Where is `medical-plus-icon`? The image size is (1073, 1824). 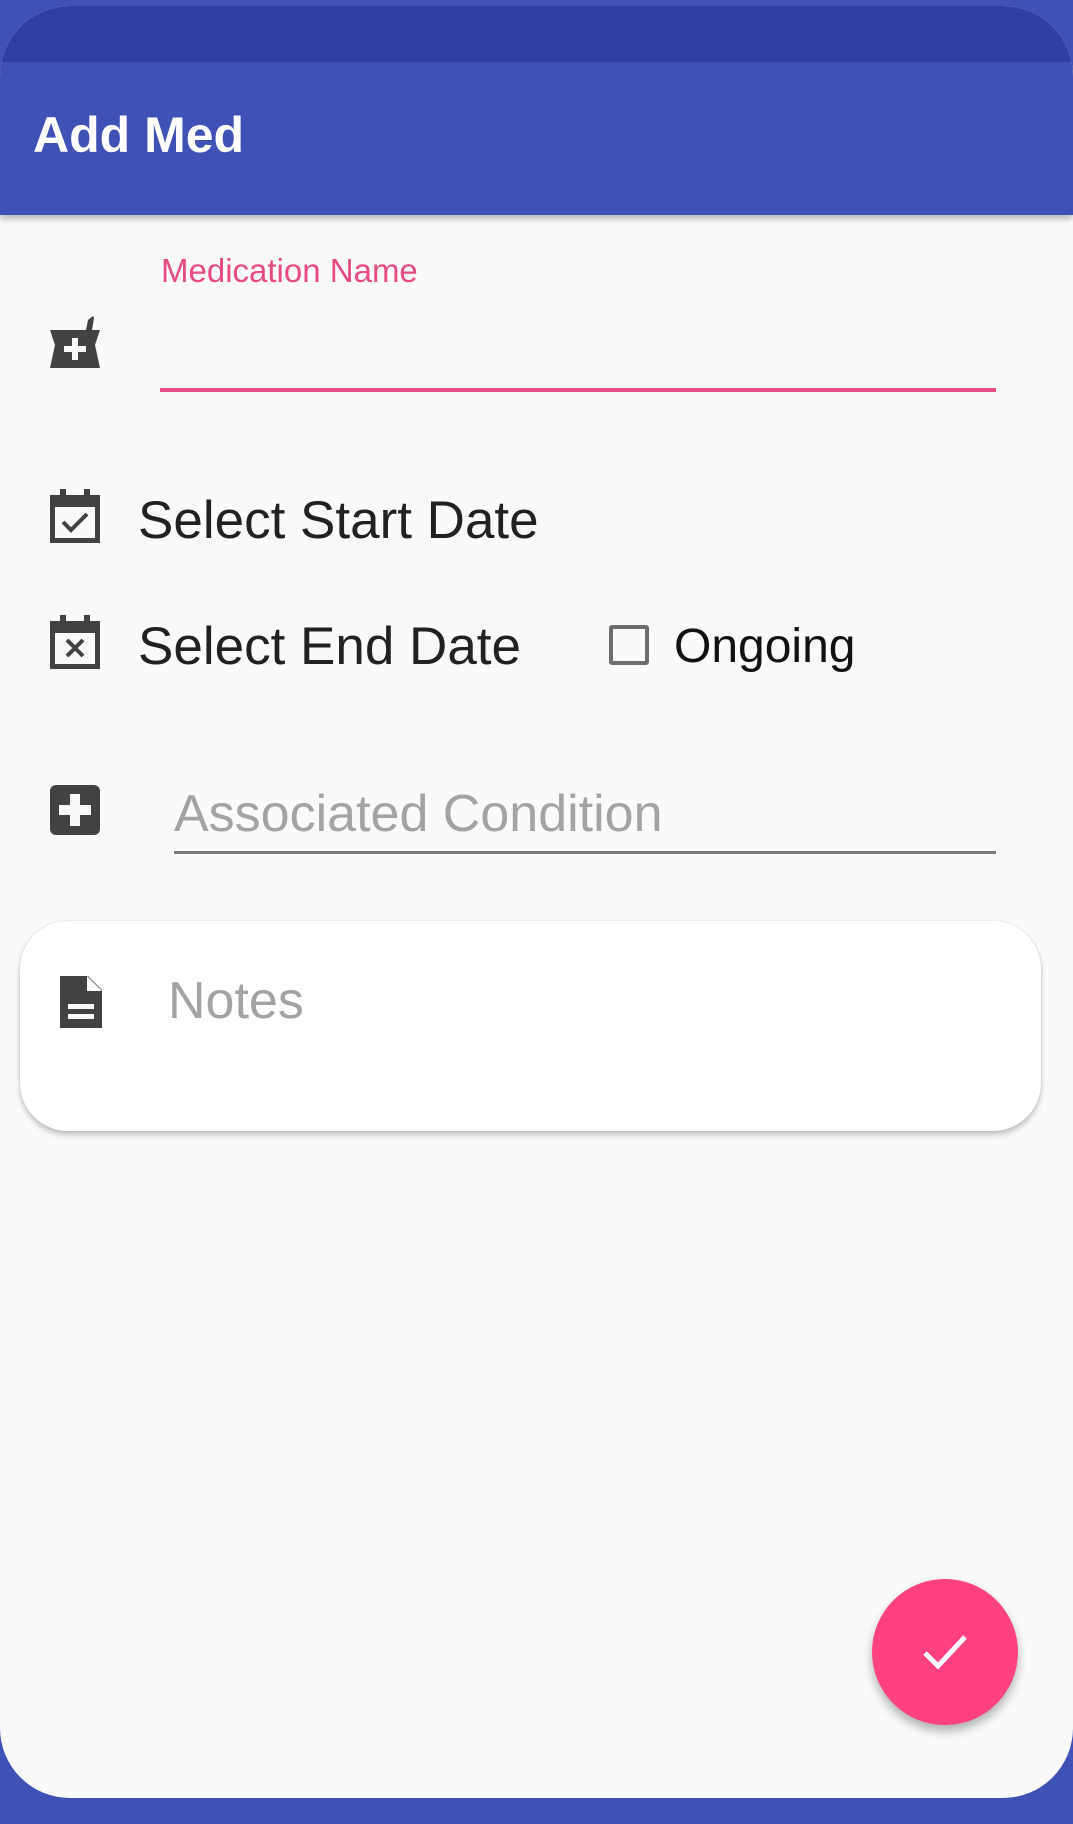 medical-plus-icon is located at coordinates (75, 810).